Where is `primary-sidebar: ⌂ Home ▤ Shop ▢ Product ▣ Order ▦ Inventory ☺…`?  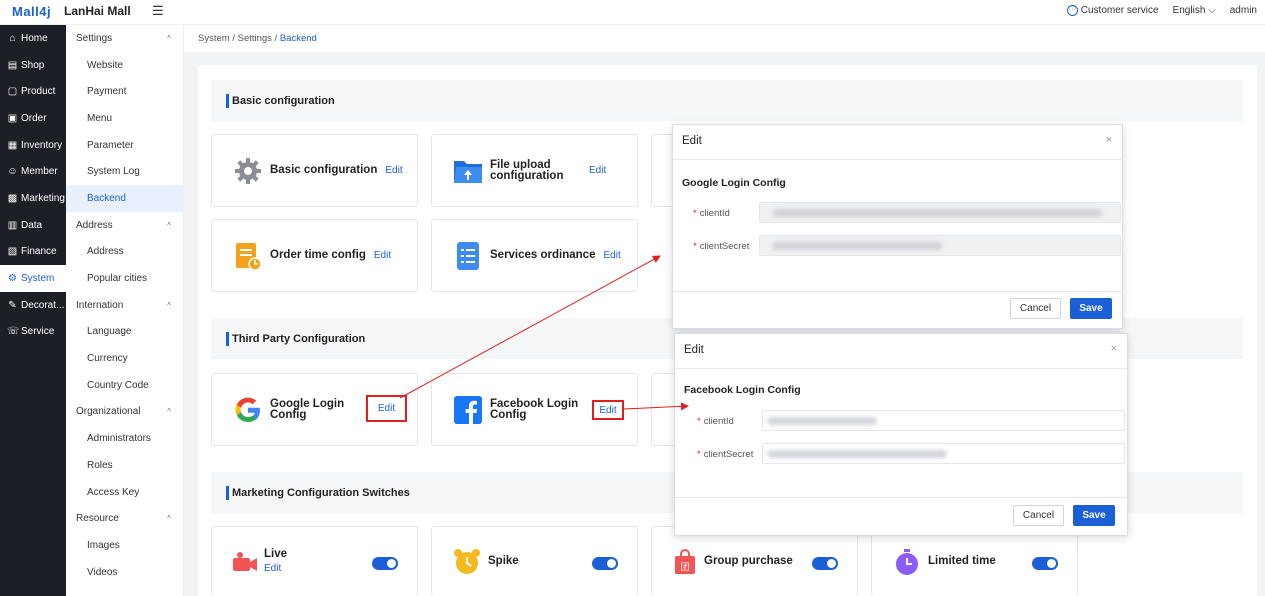
primary-sidebar: ⌂ Home ▤ Shop ▢ Product ▣ Order ▦ Inventory ☺… is located at coordinates (33, 310).